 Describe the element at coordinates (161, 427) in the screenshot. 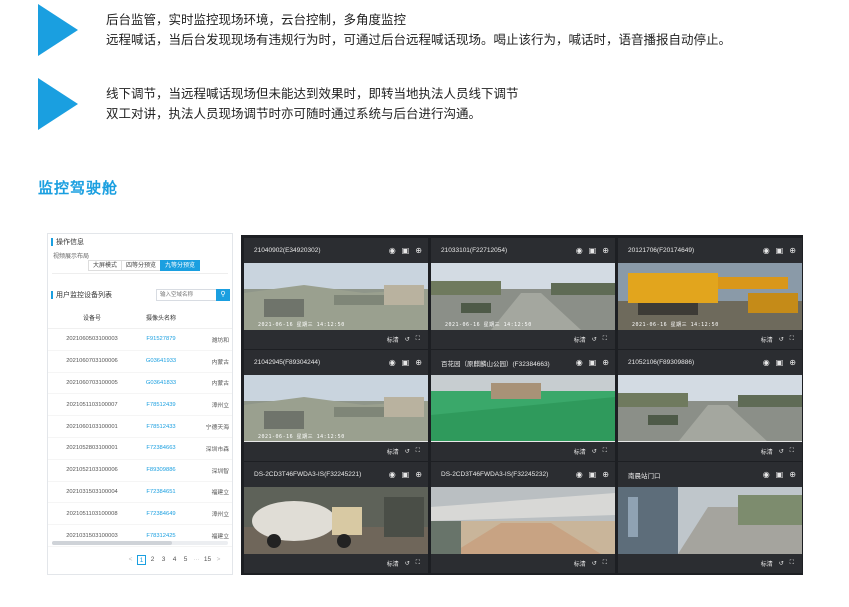

I see `camera-name-cell: F78512433` at that location.